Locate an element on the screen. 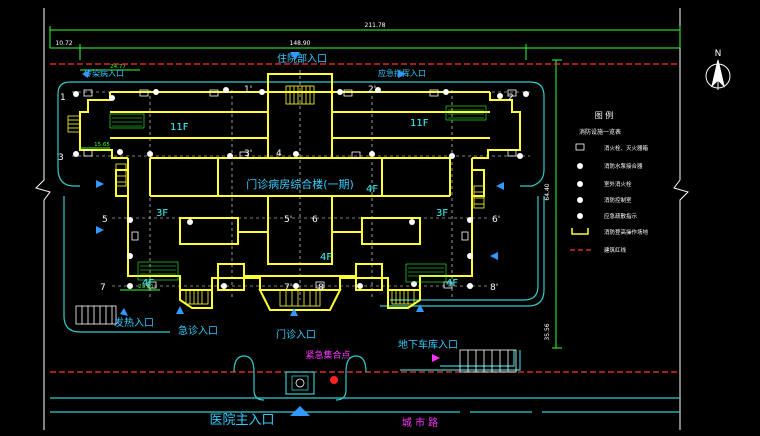  legend-item: 消防登高操作场地 is located at coordinates (626, 232).